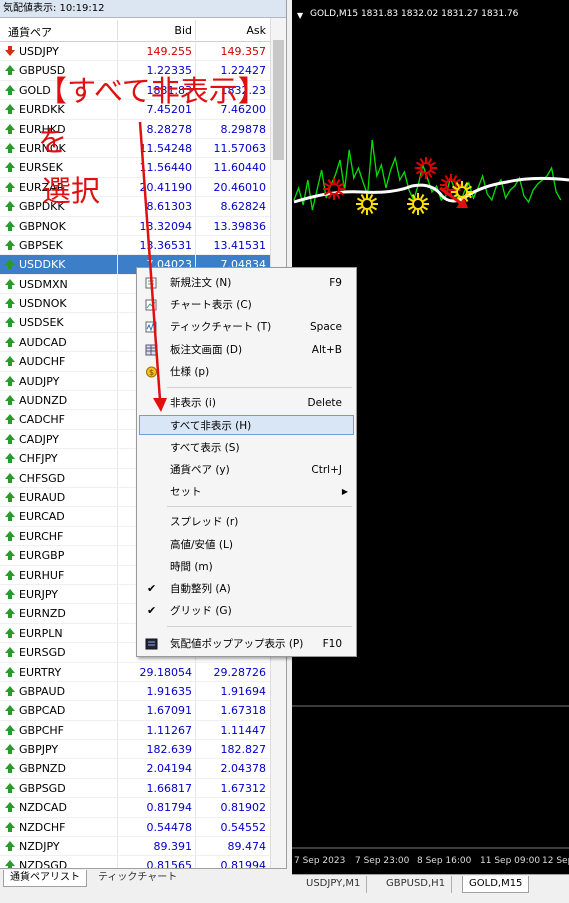 This screenshot has height=903, width=569. Describe the element at coordinates (42, 478) in the screenshot. I see `symbol-name: CHFSGD` at that location.